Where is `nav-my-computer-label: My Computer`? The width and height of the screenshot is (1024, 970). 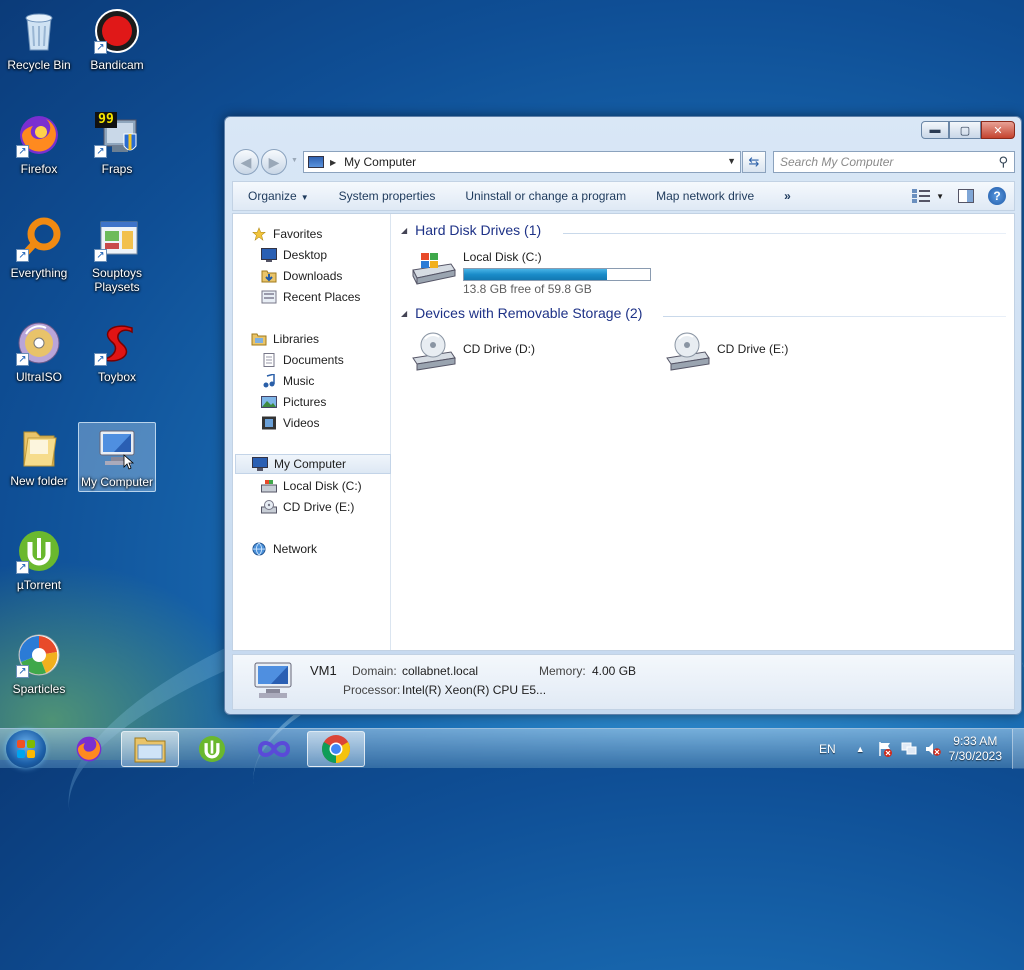 nav-my-computer-label: My Computer is located at coordinates (310, 464).